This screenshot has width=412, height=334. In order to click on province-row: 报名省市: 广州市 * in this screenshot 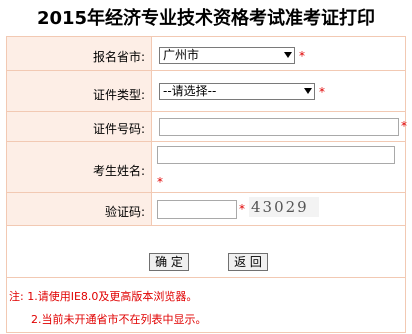, I will do `click(206, 54)`.